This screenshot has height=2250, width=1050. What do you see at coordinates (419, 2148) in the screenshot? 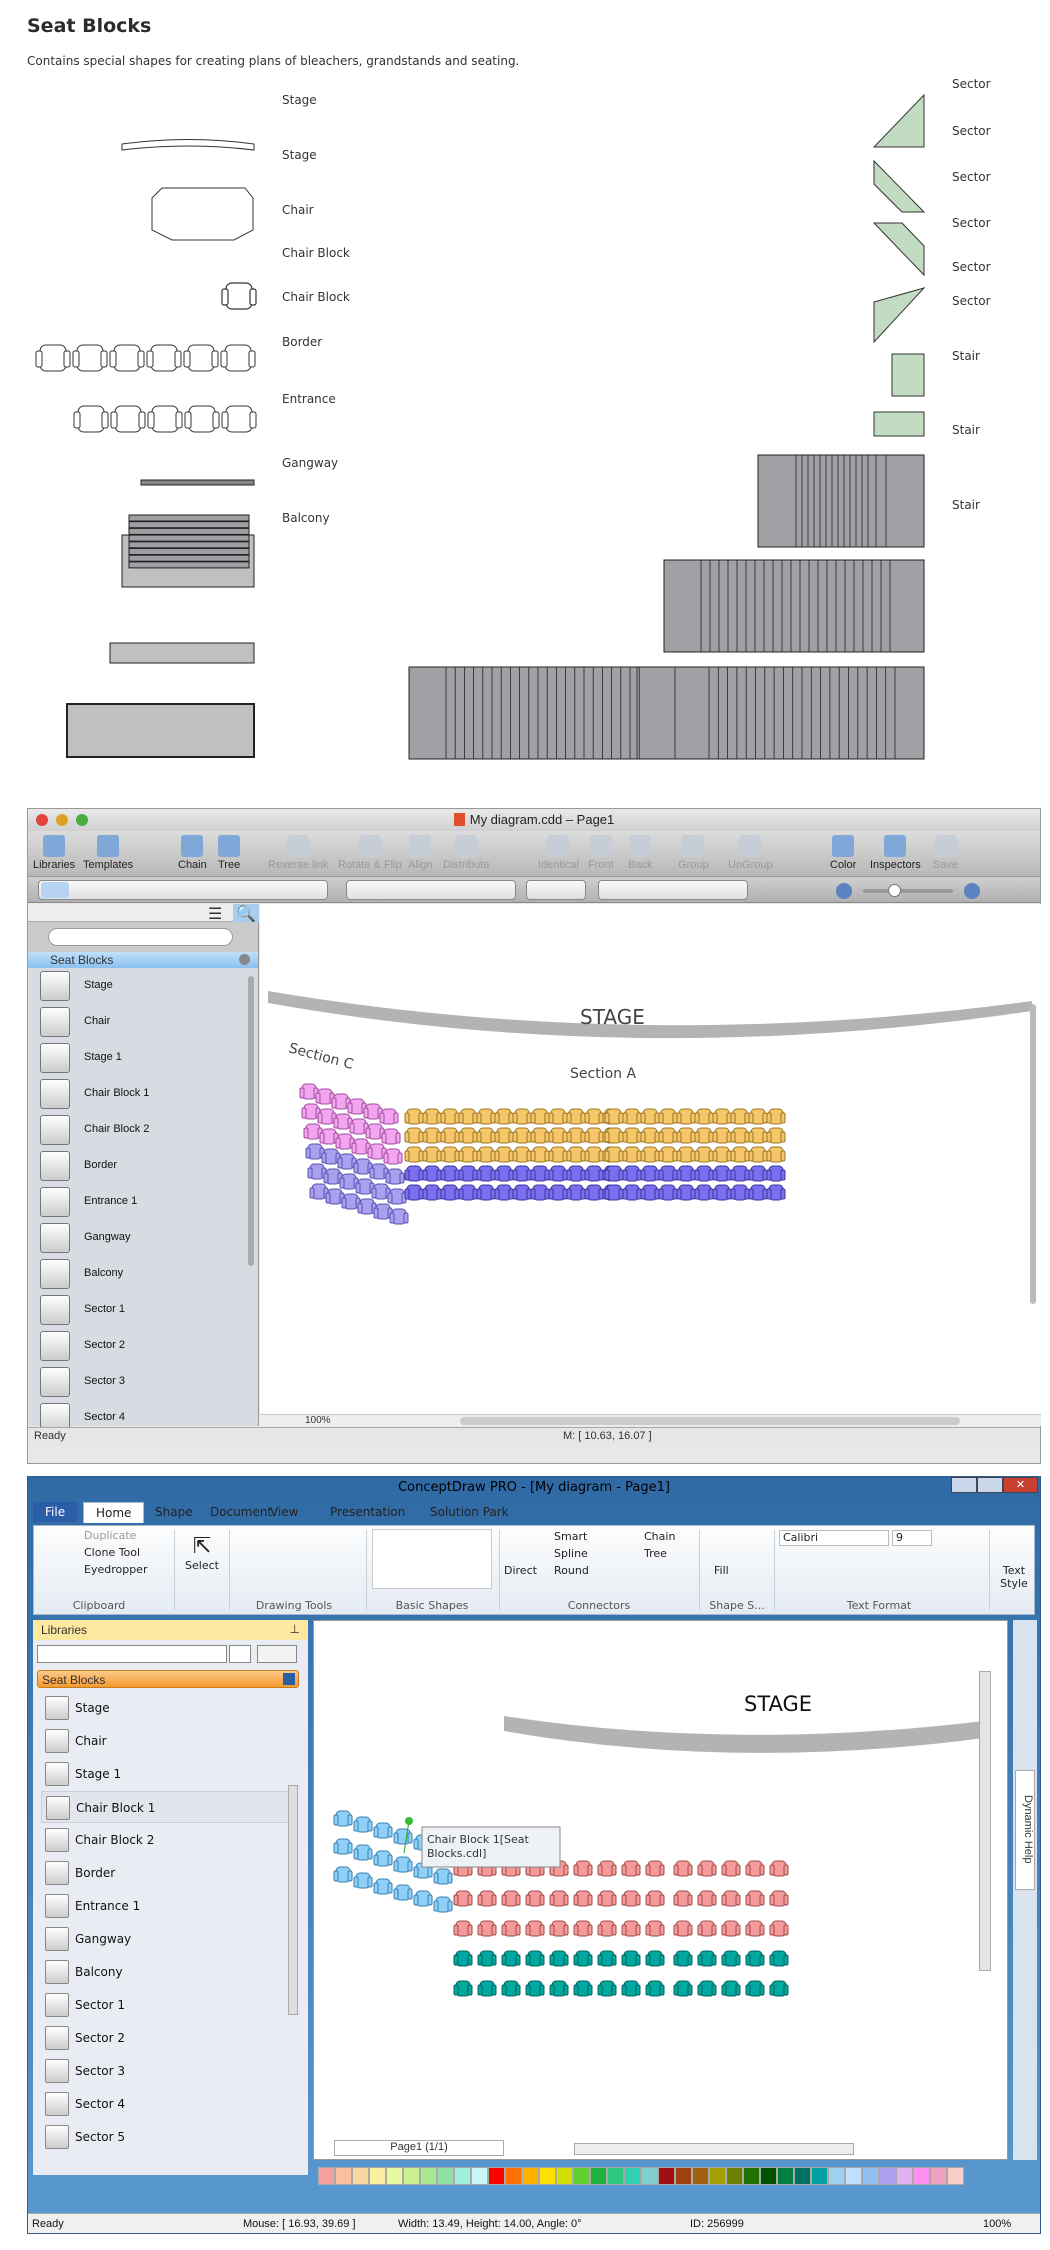
I see `page-selector: Page1 (1/1)` at bounding box center [419, 2148].